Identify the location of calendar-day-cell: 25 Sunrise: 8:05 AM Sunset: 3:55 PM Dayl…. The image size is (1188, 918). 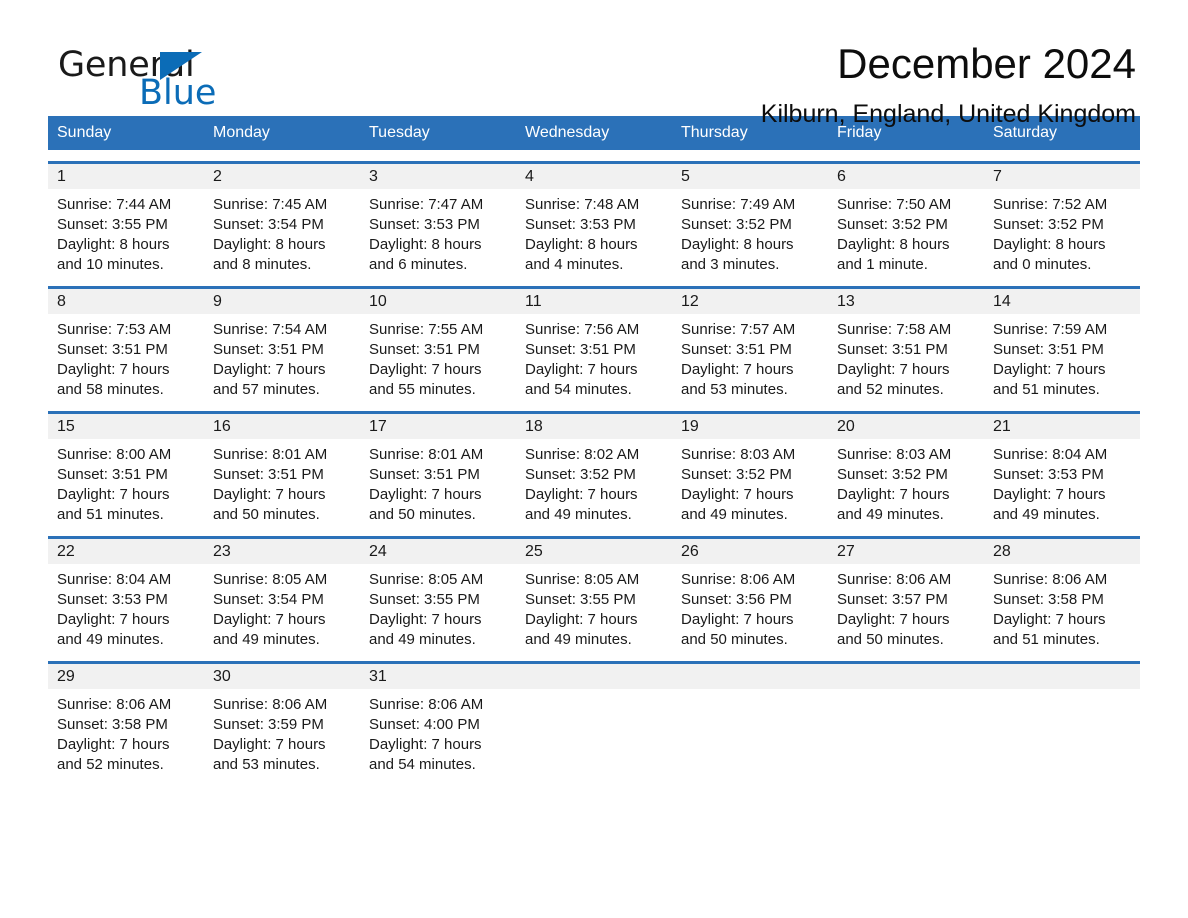
(594, 594).